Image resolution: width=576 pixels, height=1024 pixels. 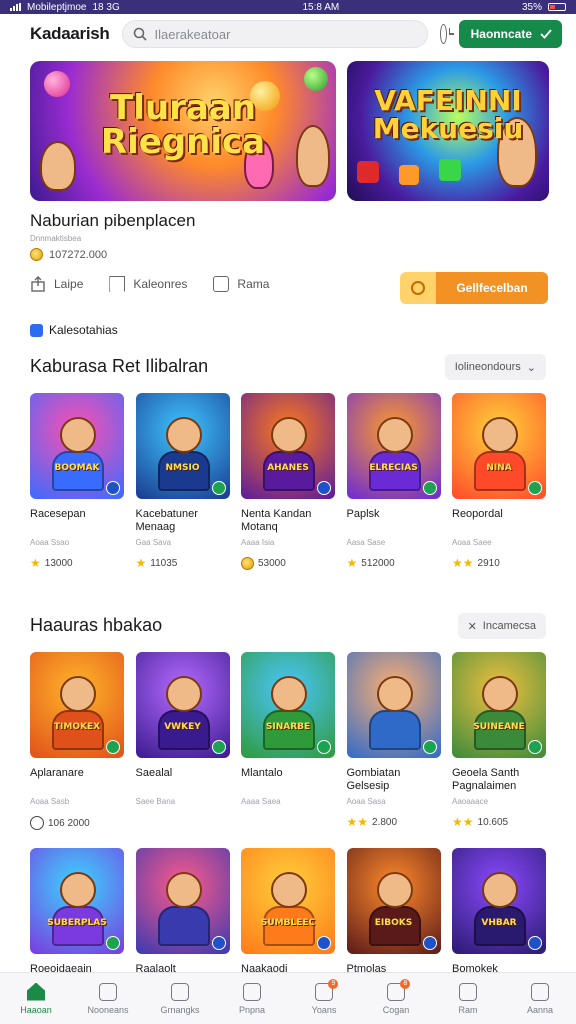 What do you see at coordinates (540, 1009) in the screenshot?
I see `nav-label: Aanna` at bounding box center [540, 1009].